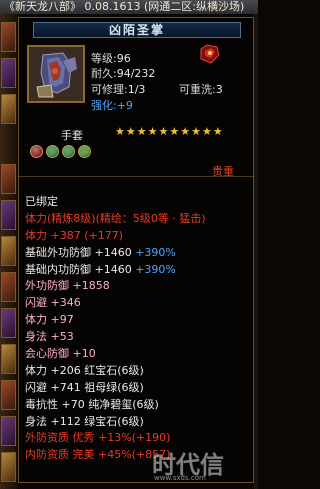 Image resolution: width=320 pixels, height=489 pixels. Describe the element at coordinates (60, 151) in the screenshot. I see `gem-sockets` at that location.